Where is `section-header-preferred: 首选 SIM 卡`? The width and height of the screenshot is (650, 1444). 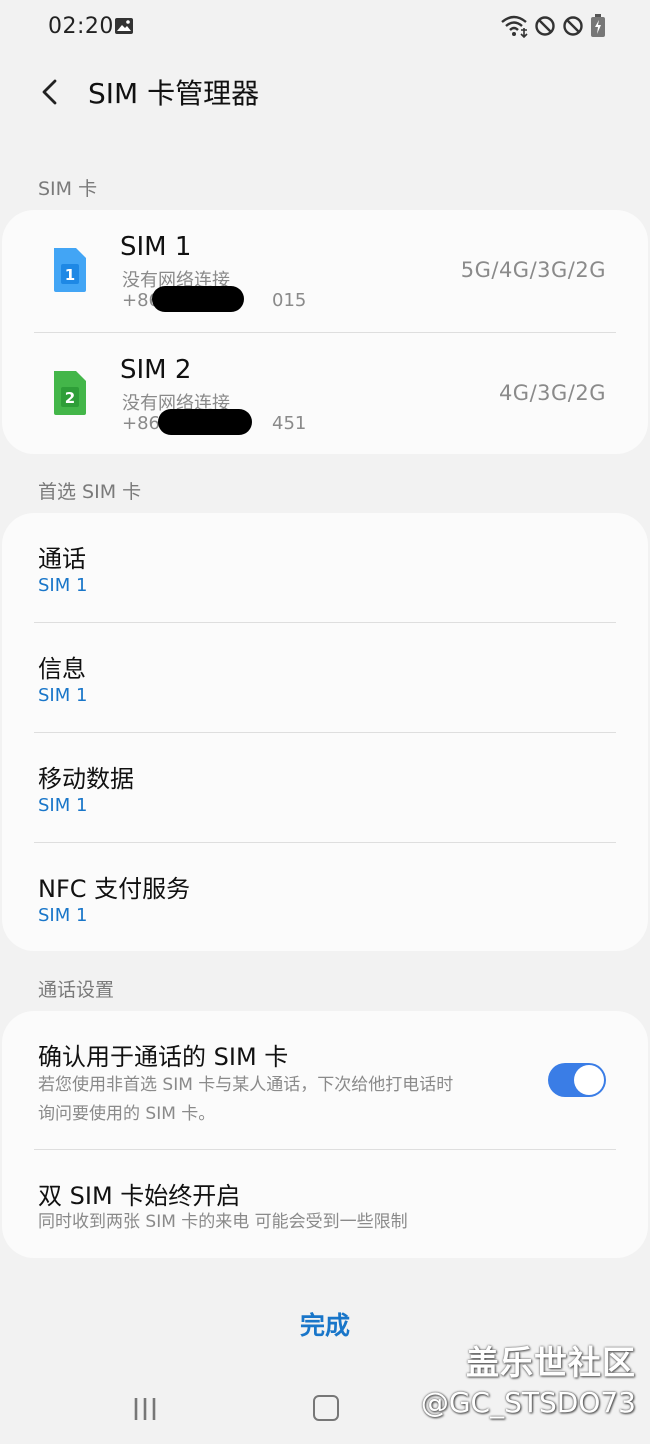
section-header-preferred: 首选 SIM 卡 is located at coordinates (90, 492).